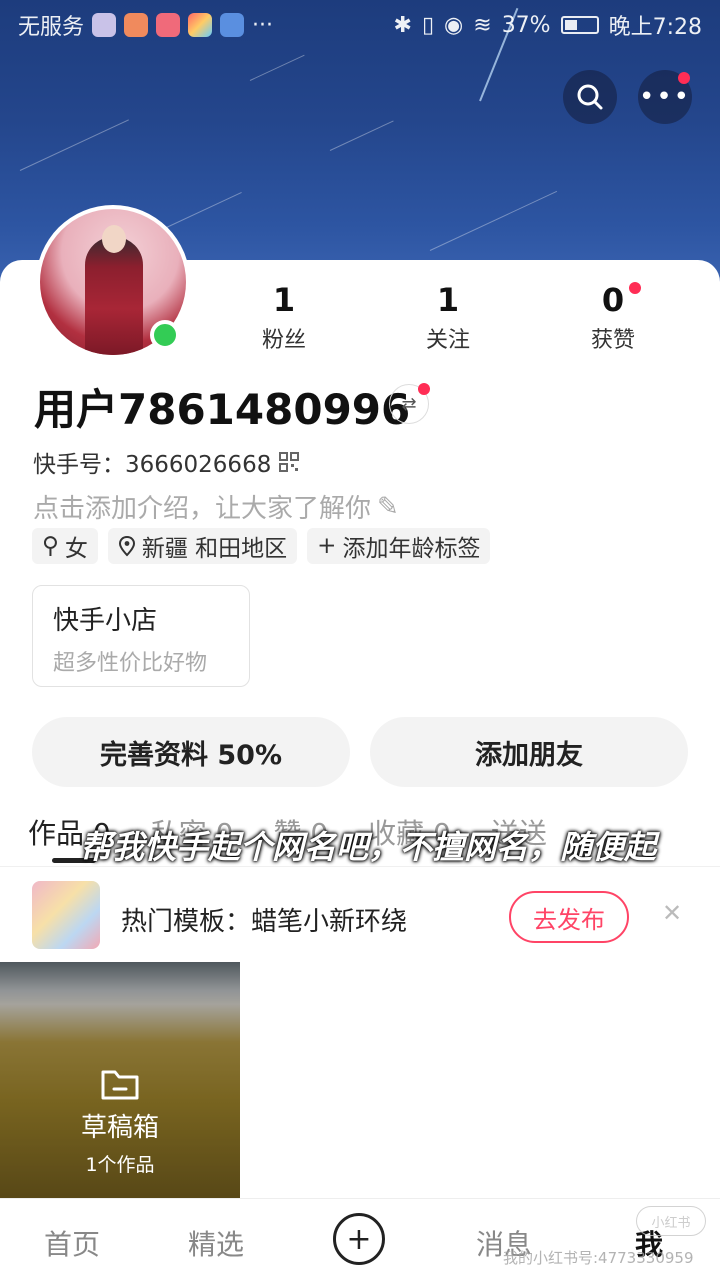  I want to click on status-bar: 无服务 ··· ✱ ▯ ◉ ≋ 37% 晚上7:28, so click(360, 25).